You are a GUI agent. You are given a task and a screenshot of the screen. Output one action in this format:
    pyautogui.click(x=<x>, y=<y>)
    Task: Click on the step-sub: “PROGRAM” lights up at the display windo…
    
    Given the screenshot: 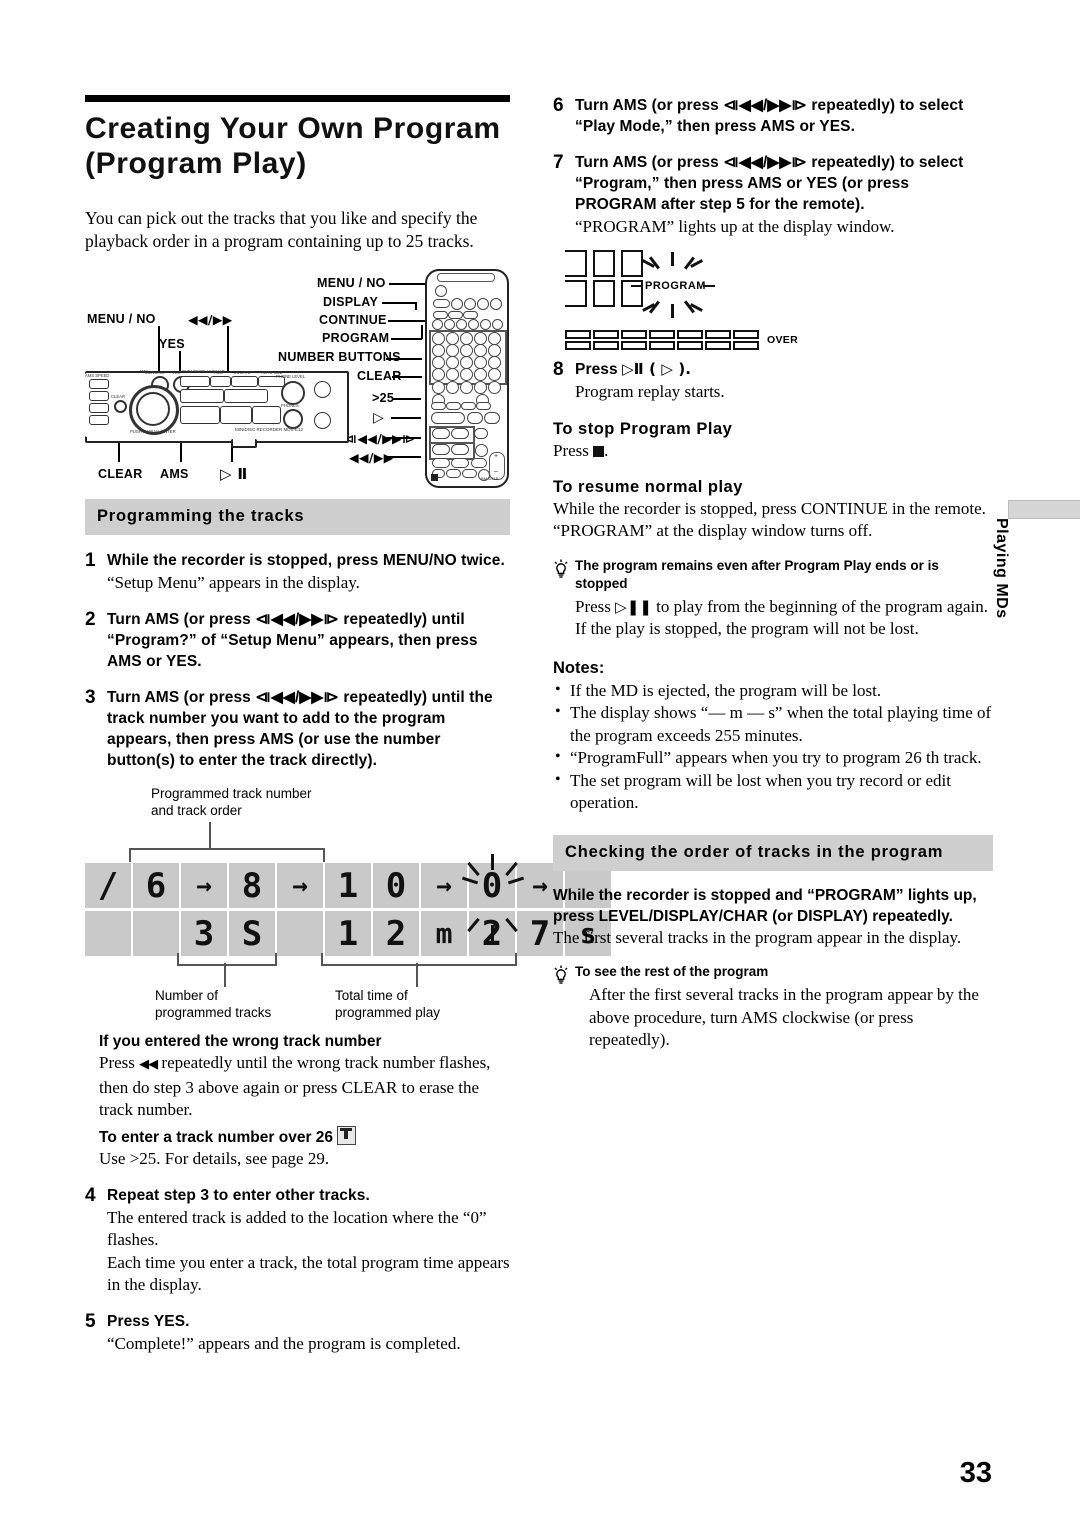 What is the action you would take?
    pyautogui.click(x=735, y=226)
    